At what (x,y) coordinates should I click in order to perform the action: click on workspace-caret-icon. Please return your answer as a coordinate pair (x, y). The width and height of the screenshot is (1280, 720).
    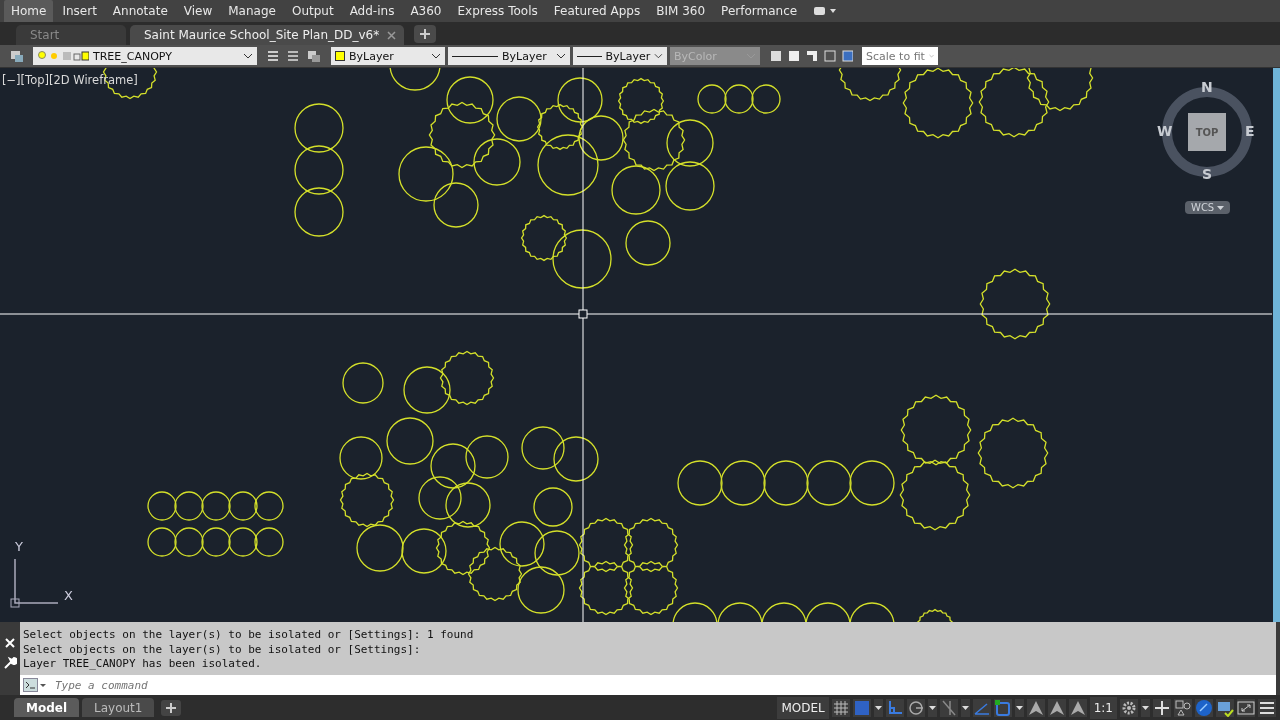
    Looking at the image, I should click on (824, 11).